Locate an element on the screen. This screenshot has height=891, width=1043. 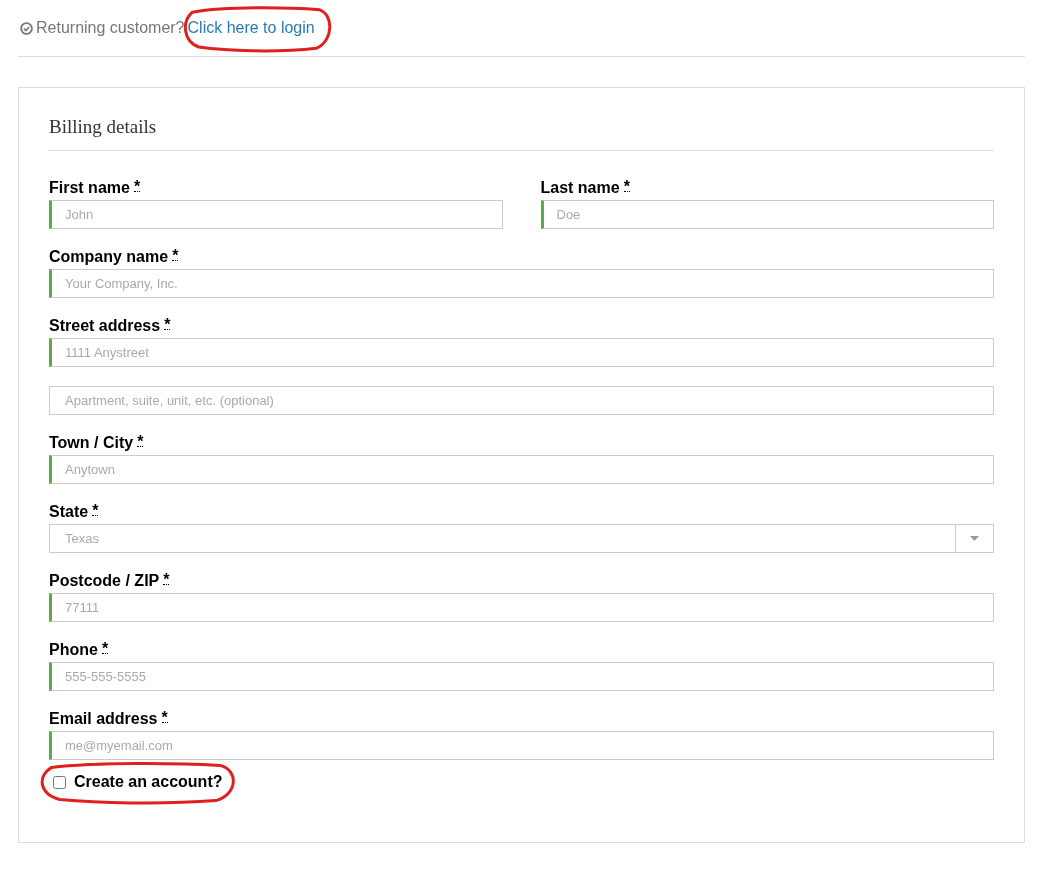
notice-text: Returning customer? is located at coordinates (110, 28).